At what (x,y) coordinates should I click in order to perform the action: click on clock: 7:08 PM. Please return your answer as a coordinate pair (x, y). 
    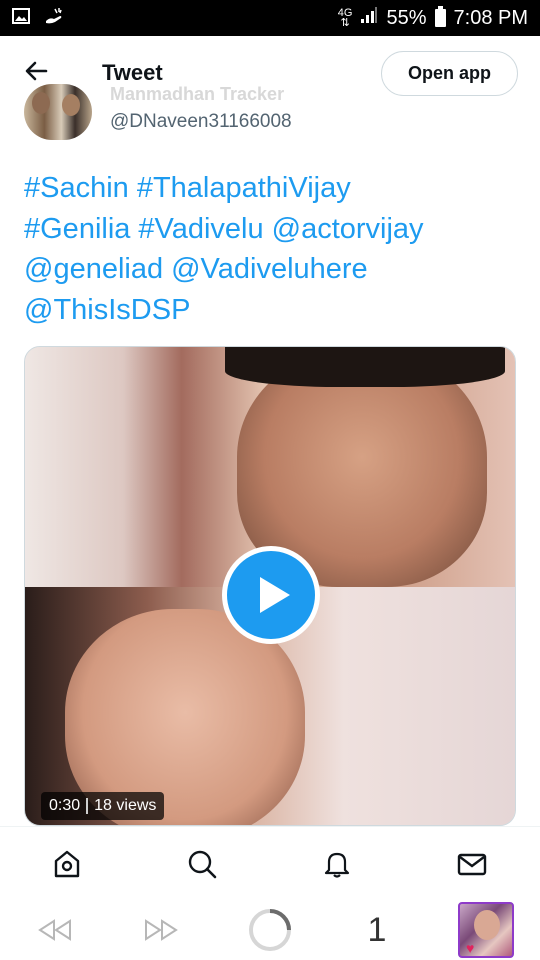
    Looking at the image, I should click on (490, 17).